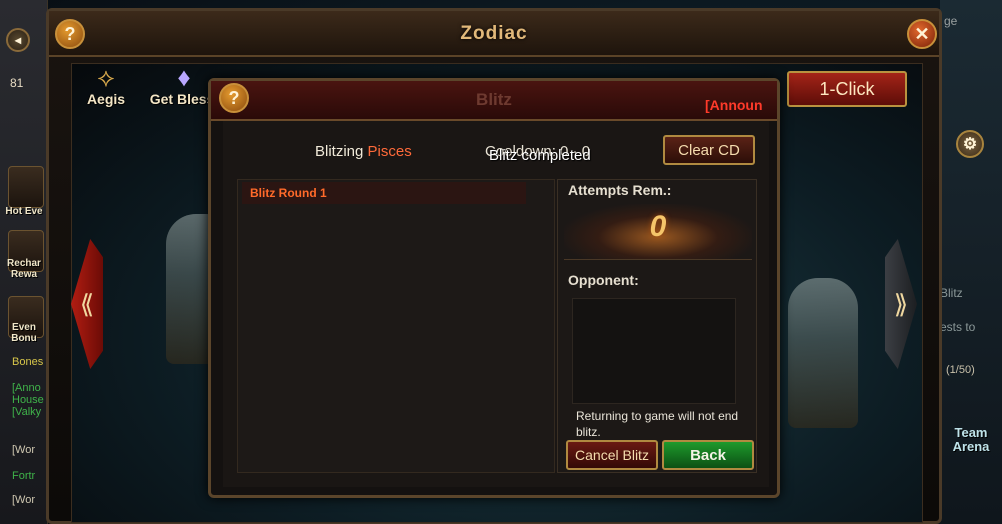 This screenshot has width=1002, height=524. What do you see at coordinates (389, 151) in the screenshot?
I see `zodiac-sign: Pisces` at bounding box center [389, 151].